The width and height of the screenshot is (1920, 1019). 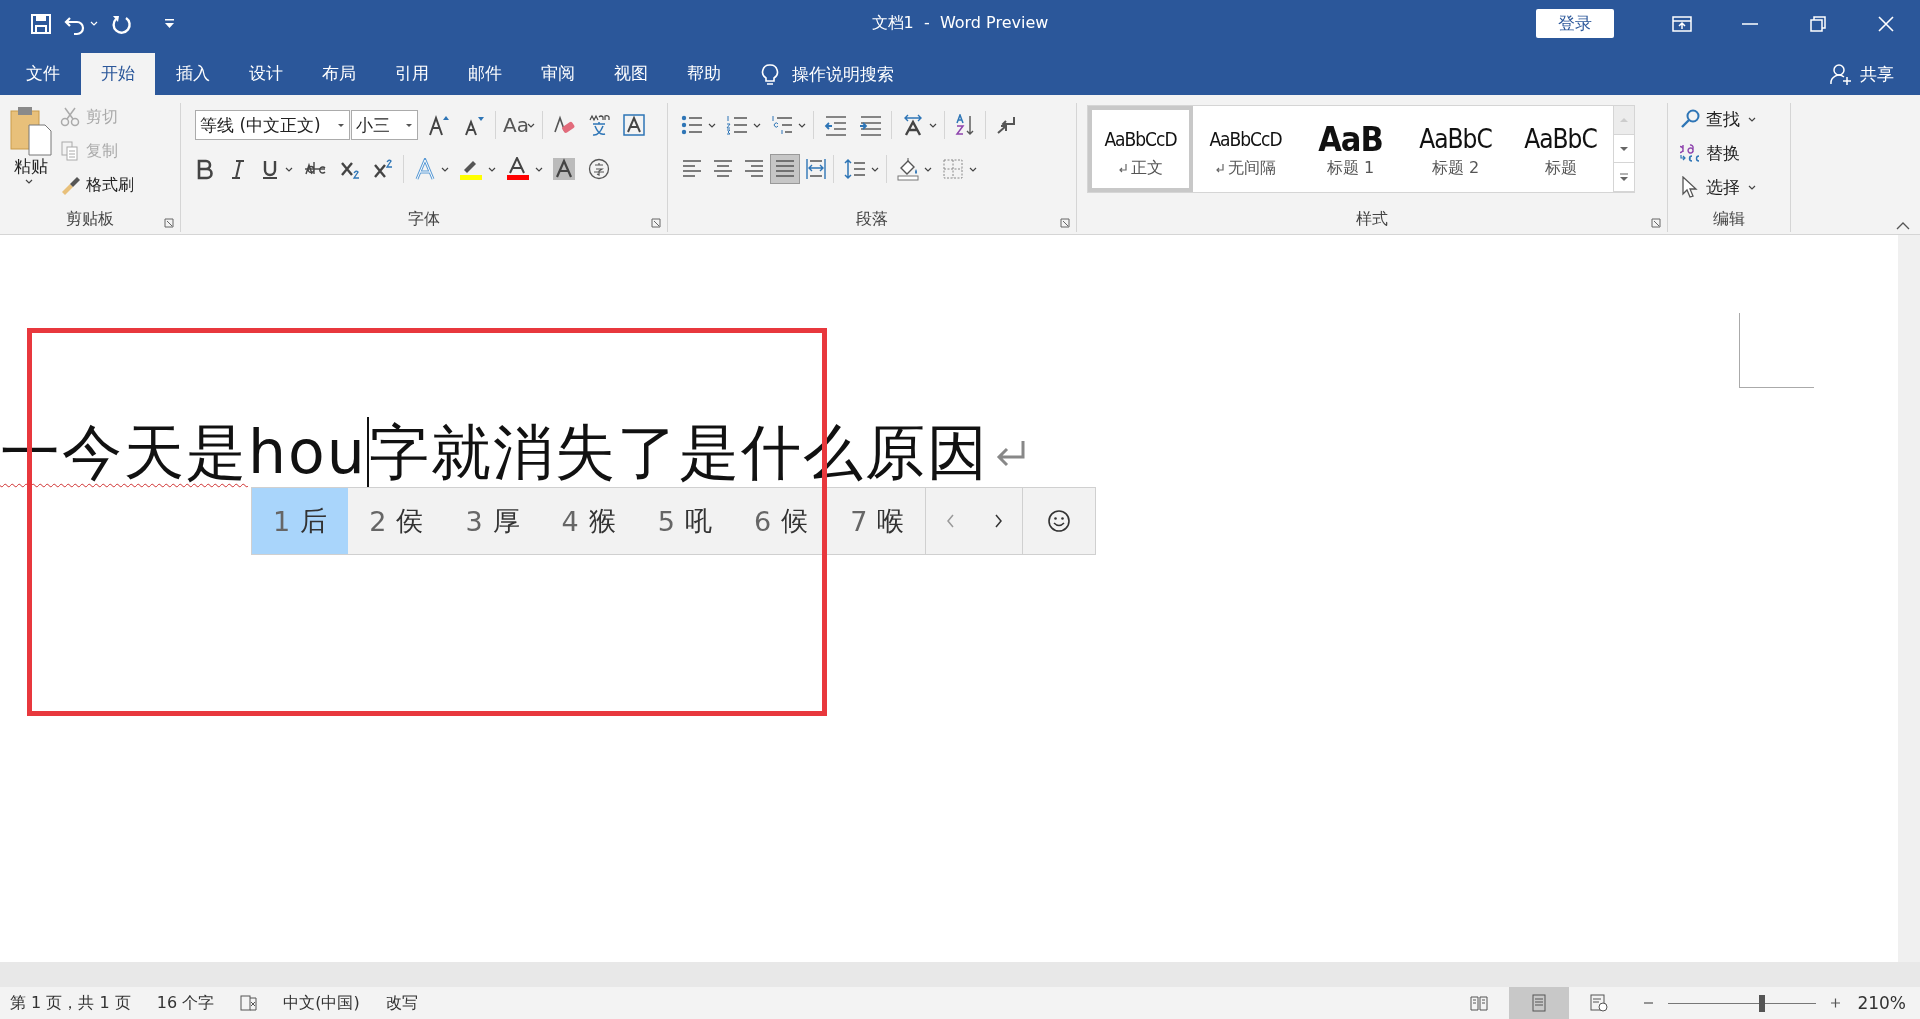 What do you see at coordinates (41, 23) in the screenshot?
I see `save-icon` at bounding box center [41, 23].